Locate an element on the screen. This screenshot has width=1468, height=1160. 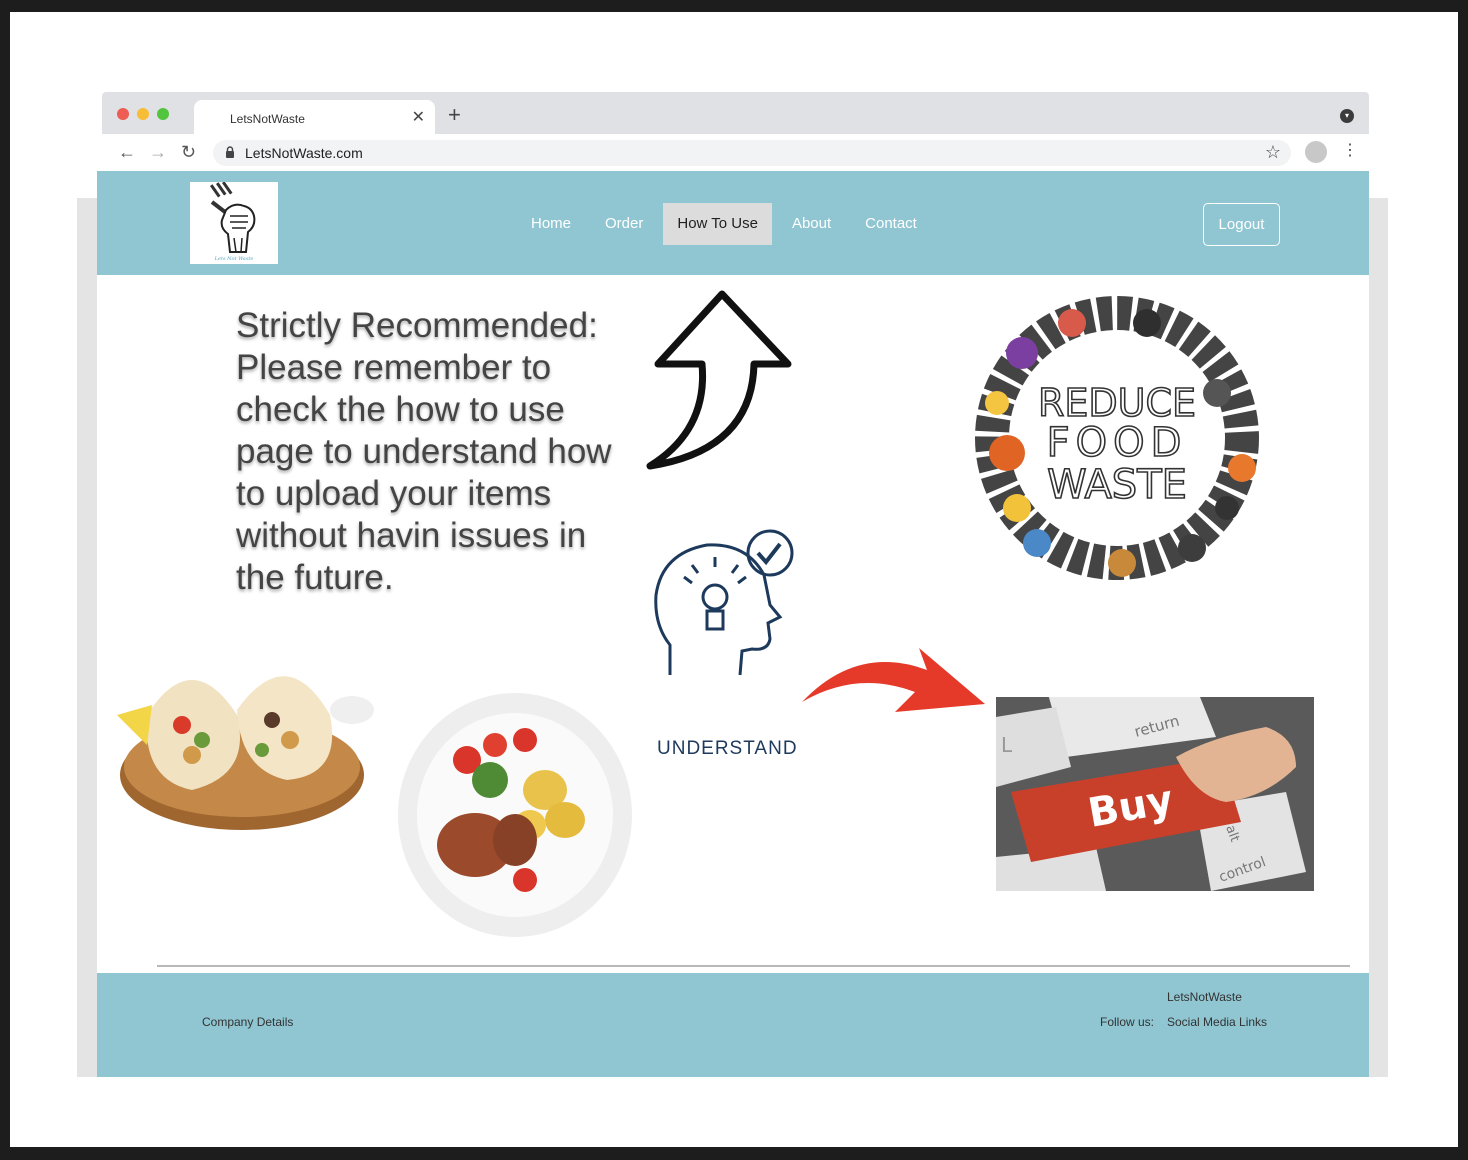
close-window-button is located at coordinates (123, 114).